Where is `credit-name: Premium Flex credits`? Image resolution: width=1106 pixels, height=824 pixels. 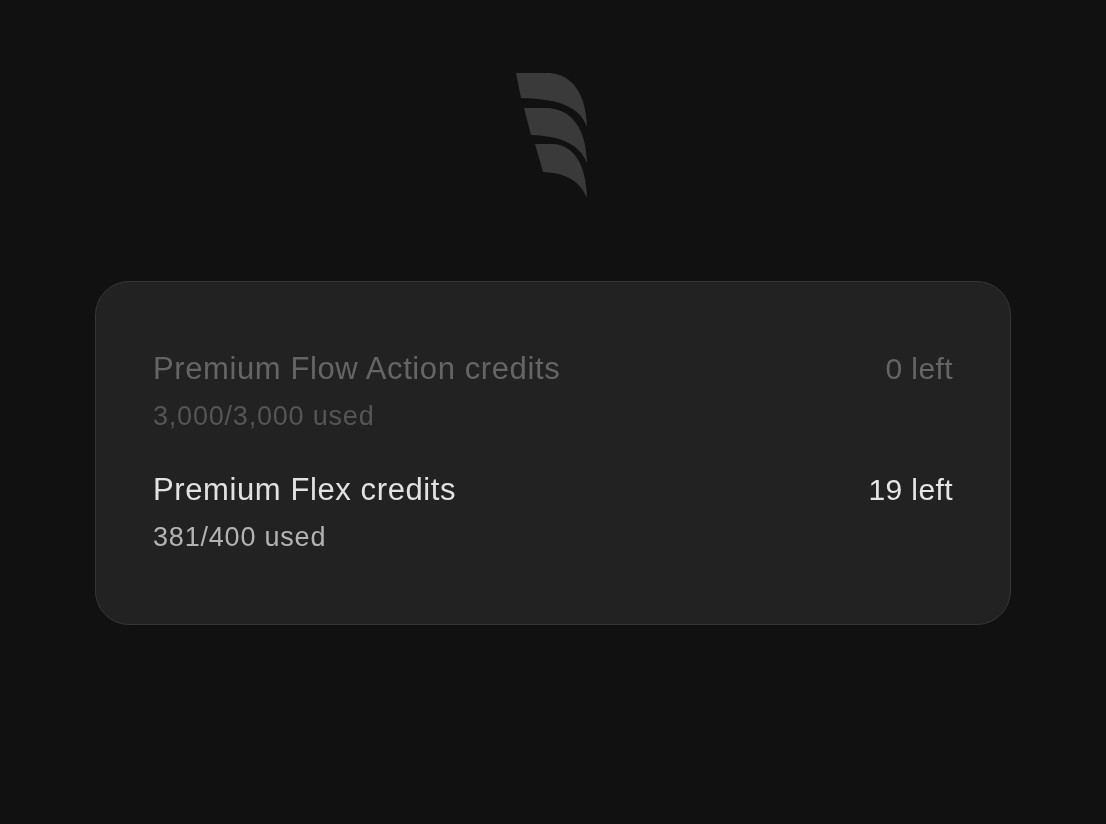 credit-name: Premium Flex credits is located at coordinates (305, 490).